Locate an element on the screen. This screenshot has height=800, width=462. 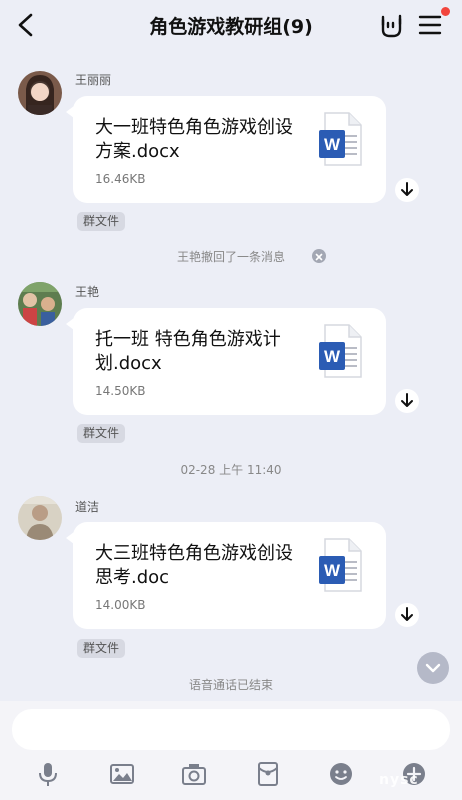
file-size: 14.00KB is located at coordinates (120, 605).